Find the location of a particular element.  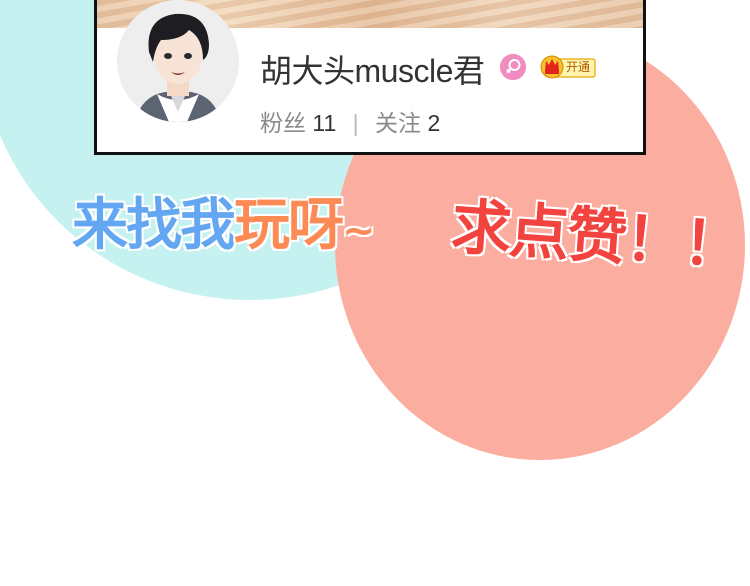

slogan-come-play: 来找我玩呀~ is located at coordinates (223, 220).